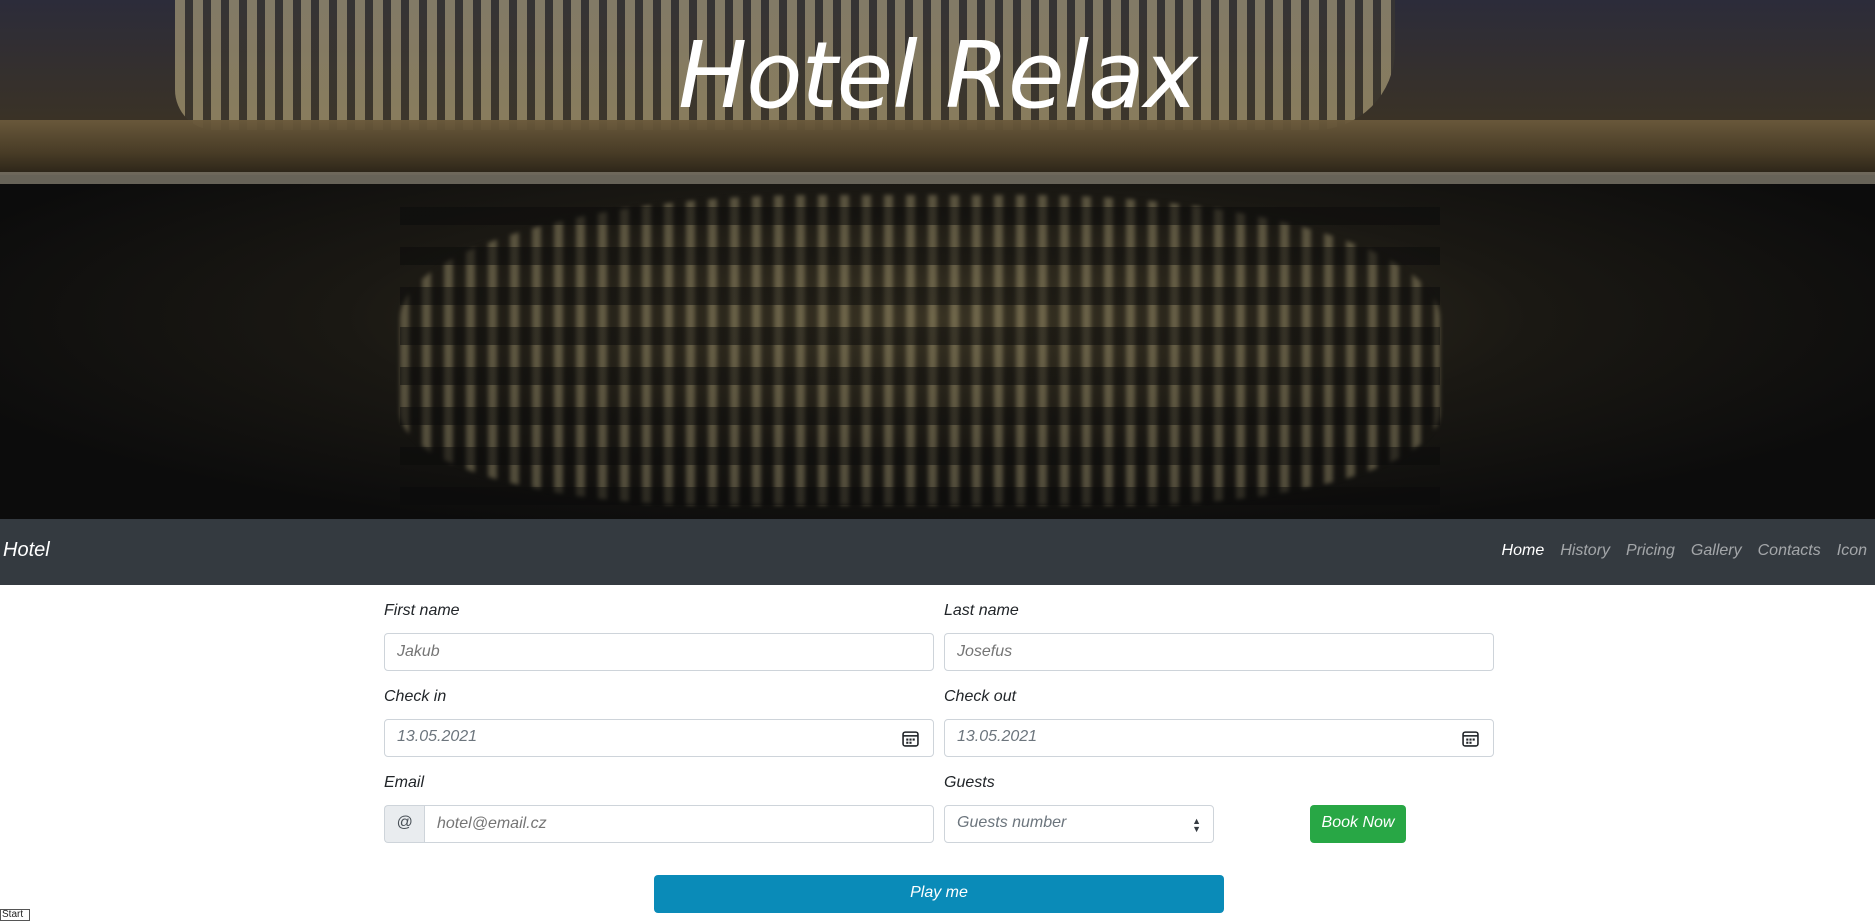 The height and width of the screenshot is (921, 1875). Describe the element at coordinates (1585, 551) in the screenshot. I see `nav-item-history: History` at that location.